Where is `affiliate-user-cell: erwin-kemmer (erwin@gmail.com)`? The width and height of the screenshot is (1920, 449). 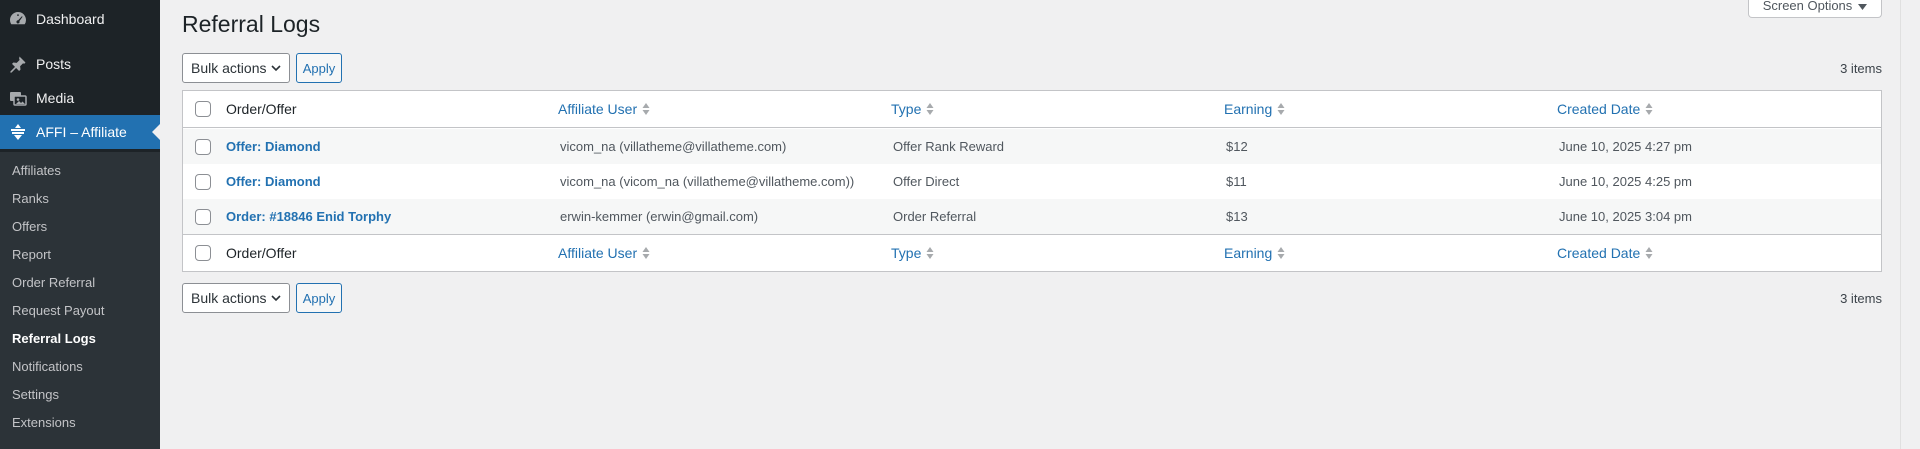 affiliate-user-cell: erwin-kemmer (erwin@gmail.com) is located at coordinates (659, 216).